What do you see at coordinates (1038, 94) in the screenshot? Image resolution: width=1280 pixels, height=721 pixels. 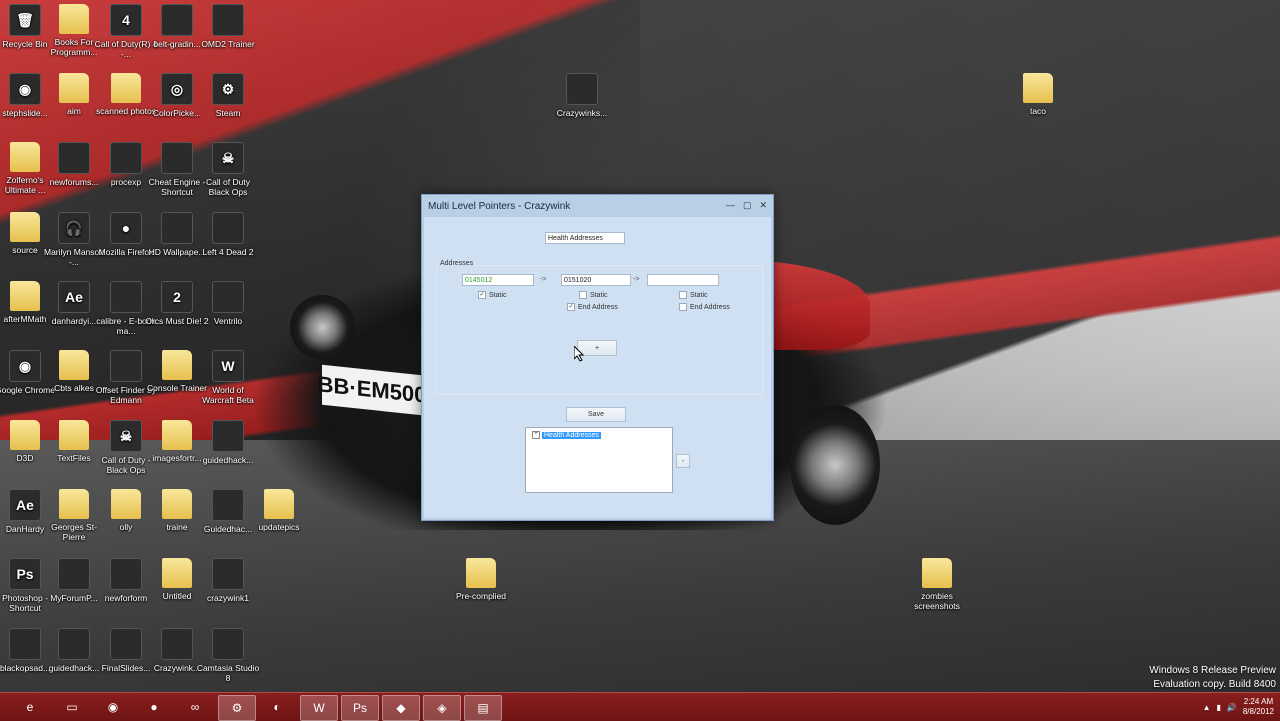 I see `desktop-icon-taco: taco` at bounding box center [1038, 94].